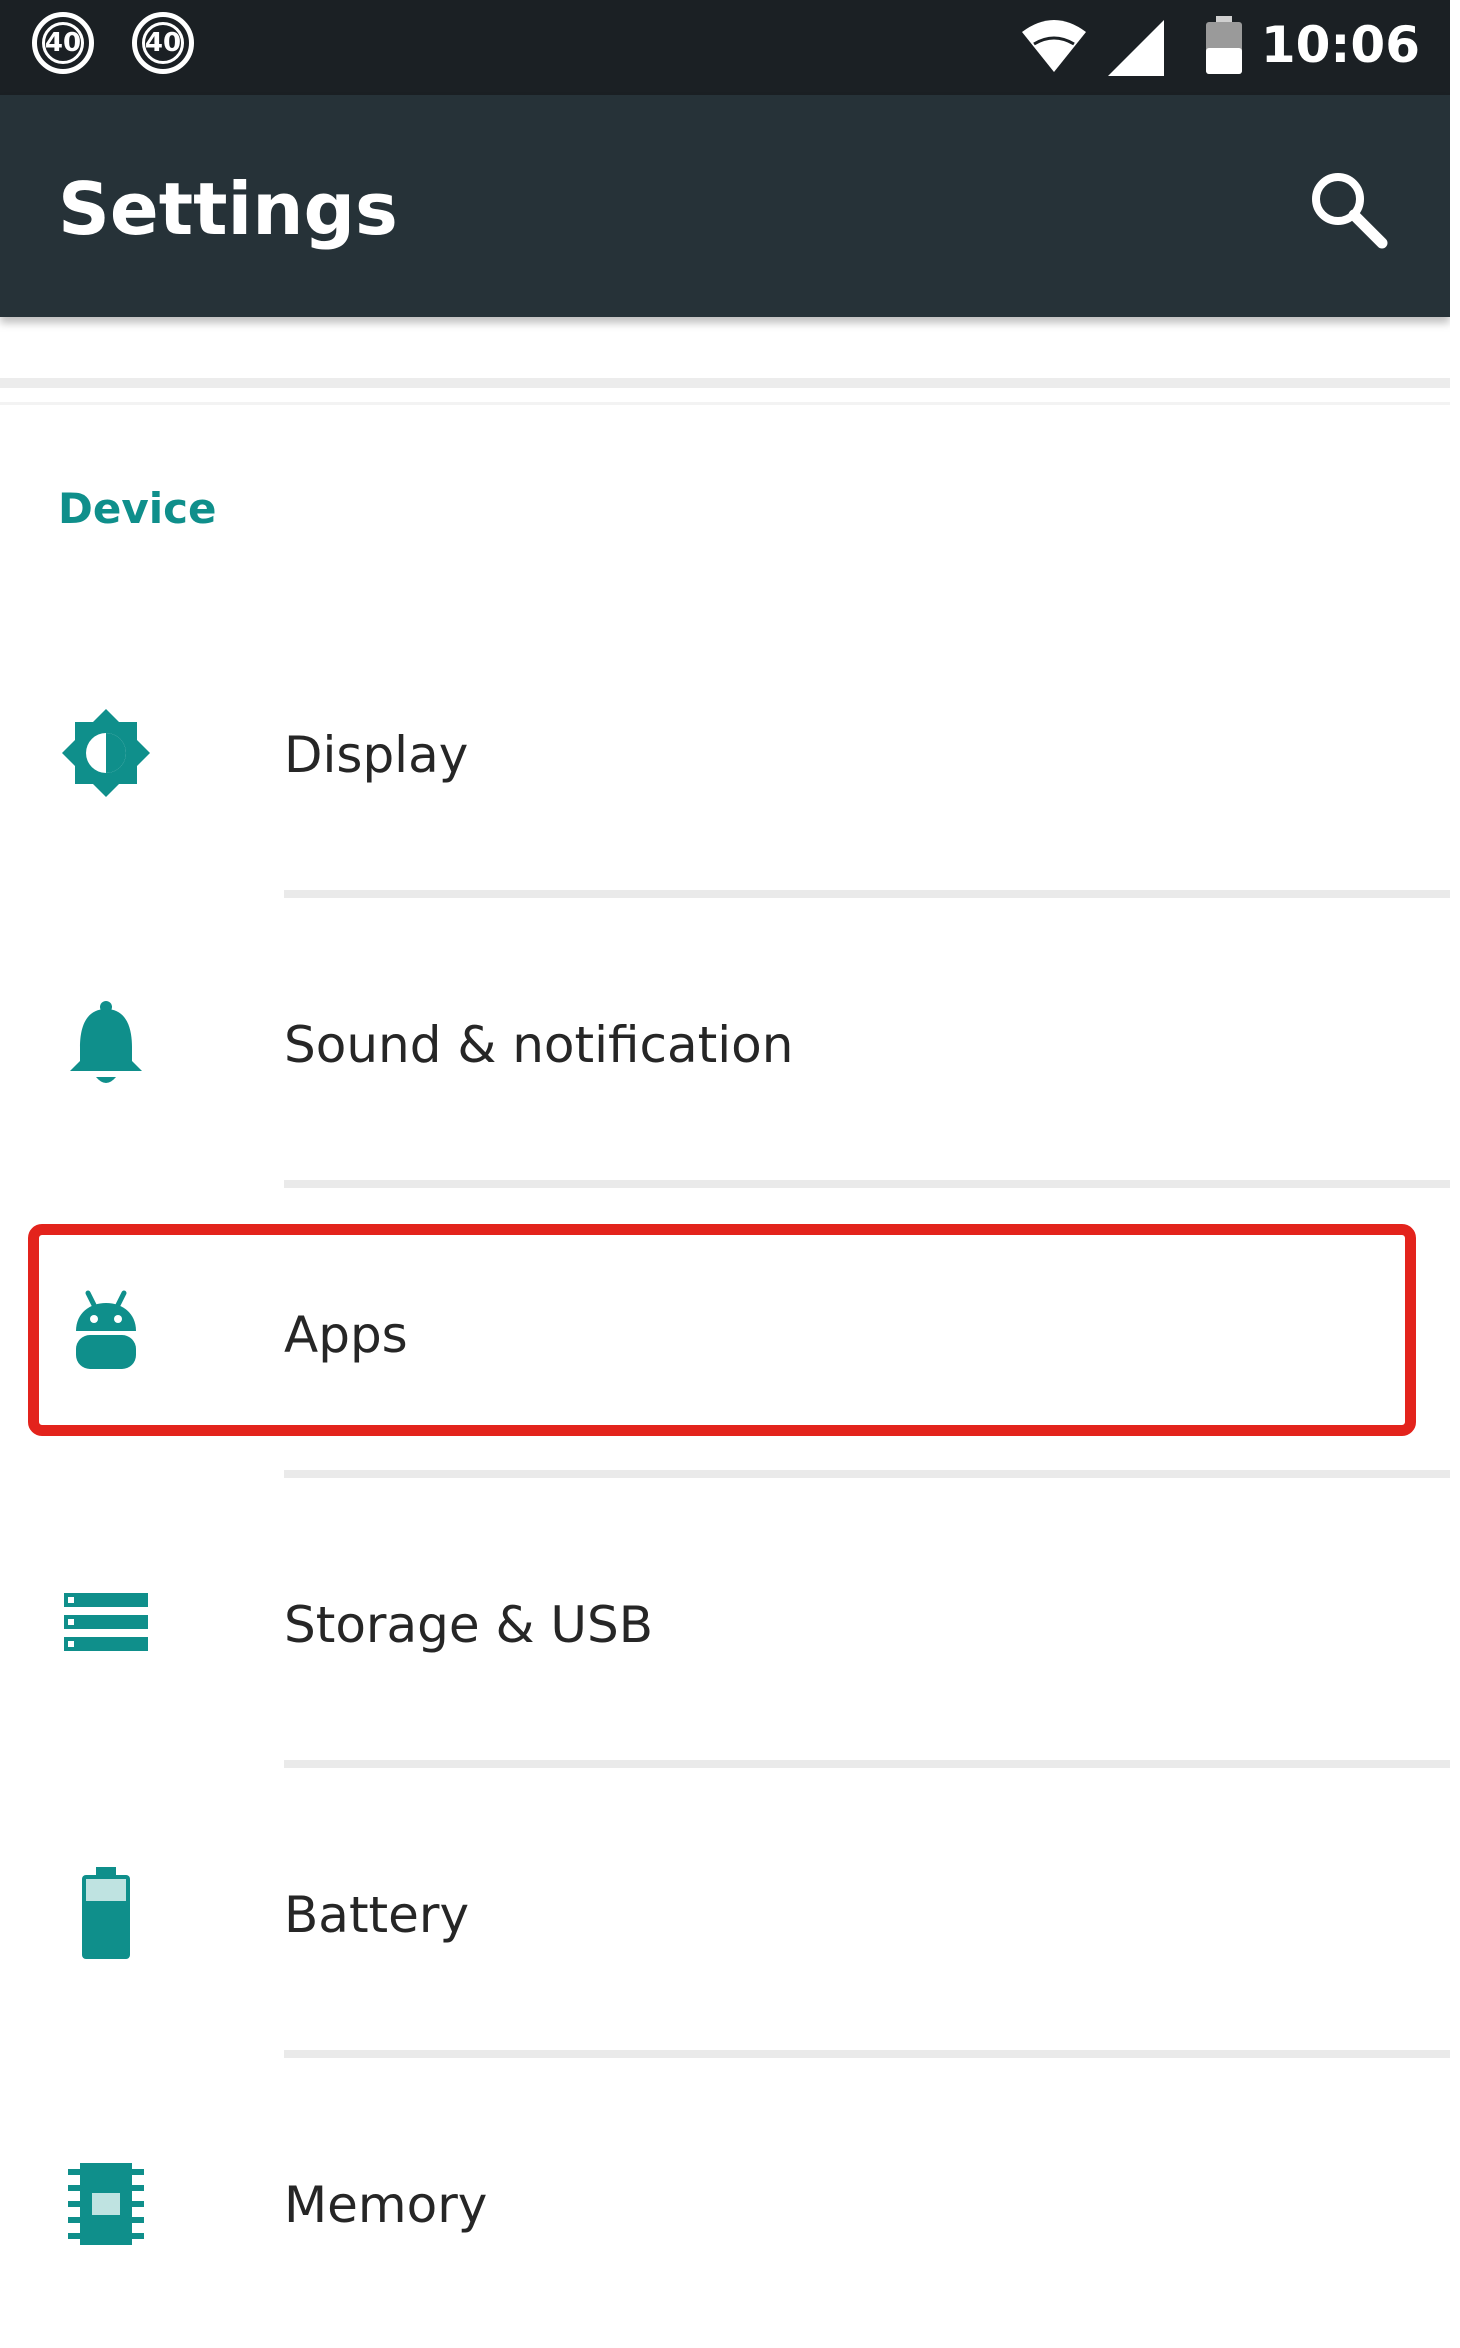 The height and width of the screenshot is (2348, 1460). What do you see at coordinates (539, 1045) in the screenshot?
I see `settings-item-label: Sound & notification` at bounding box center [539, 1045].